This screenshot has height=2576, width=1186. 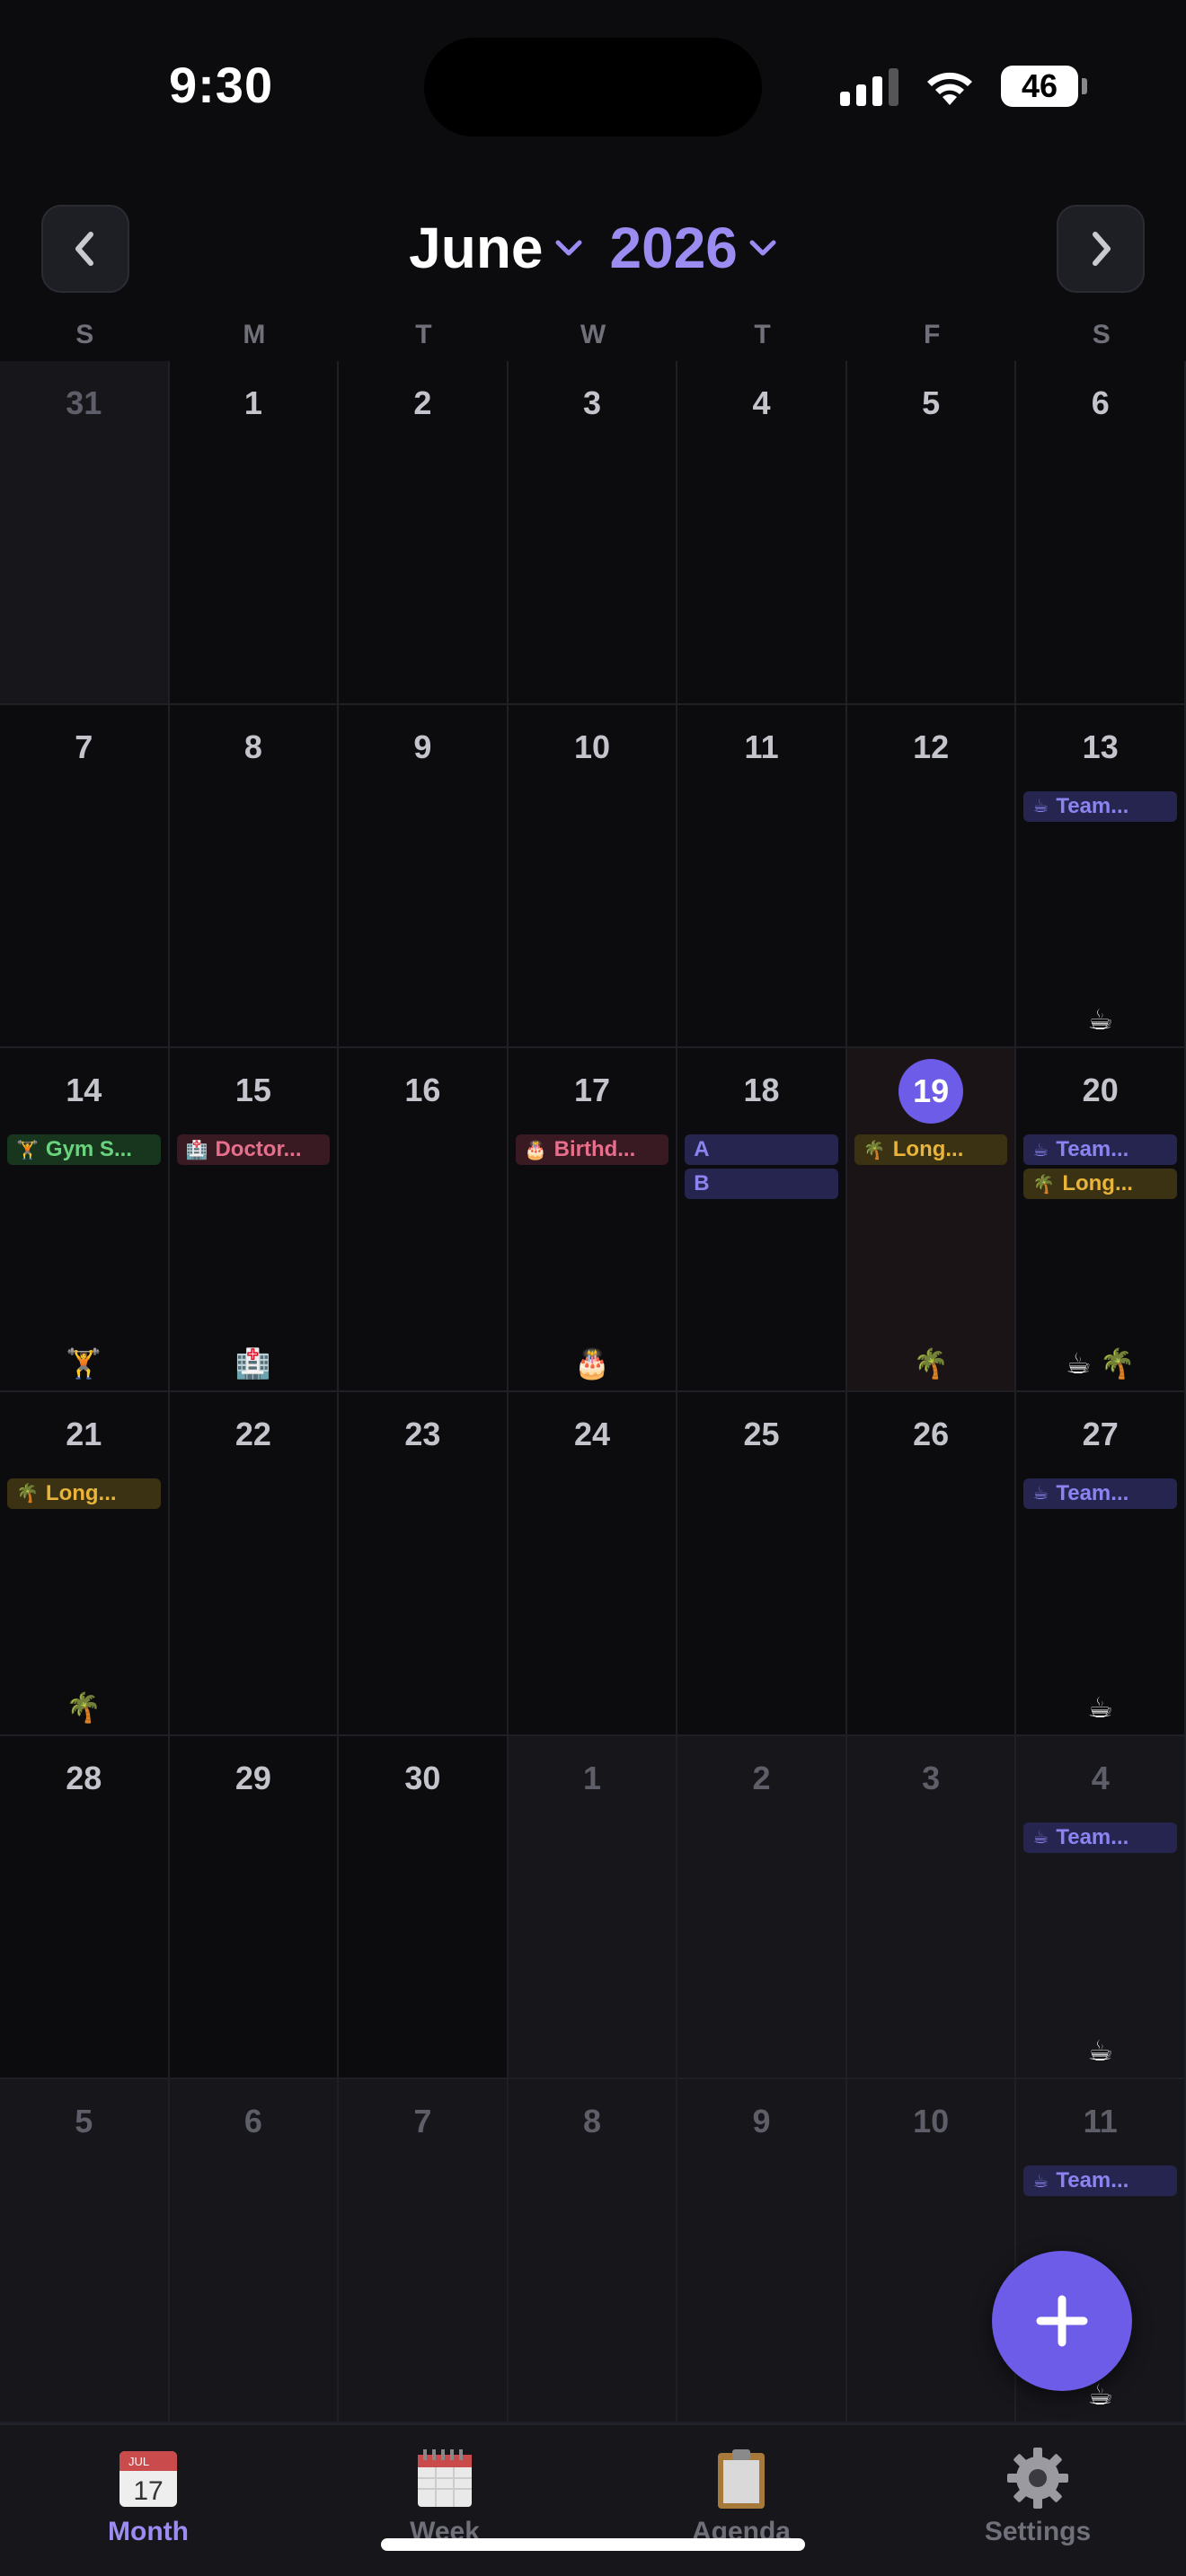 I want to click on day-cell: 26, so click(x=931, y=1563).